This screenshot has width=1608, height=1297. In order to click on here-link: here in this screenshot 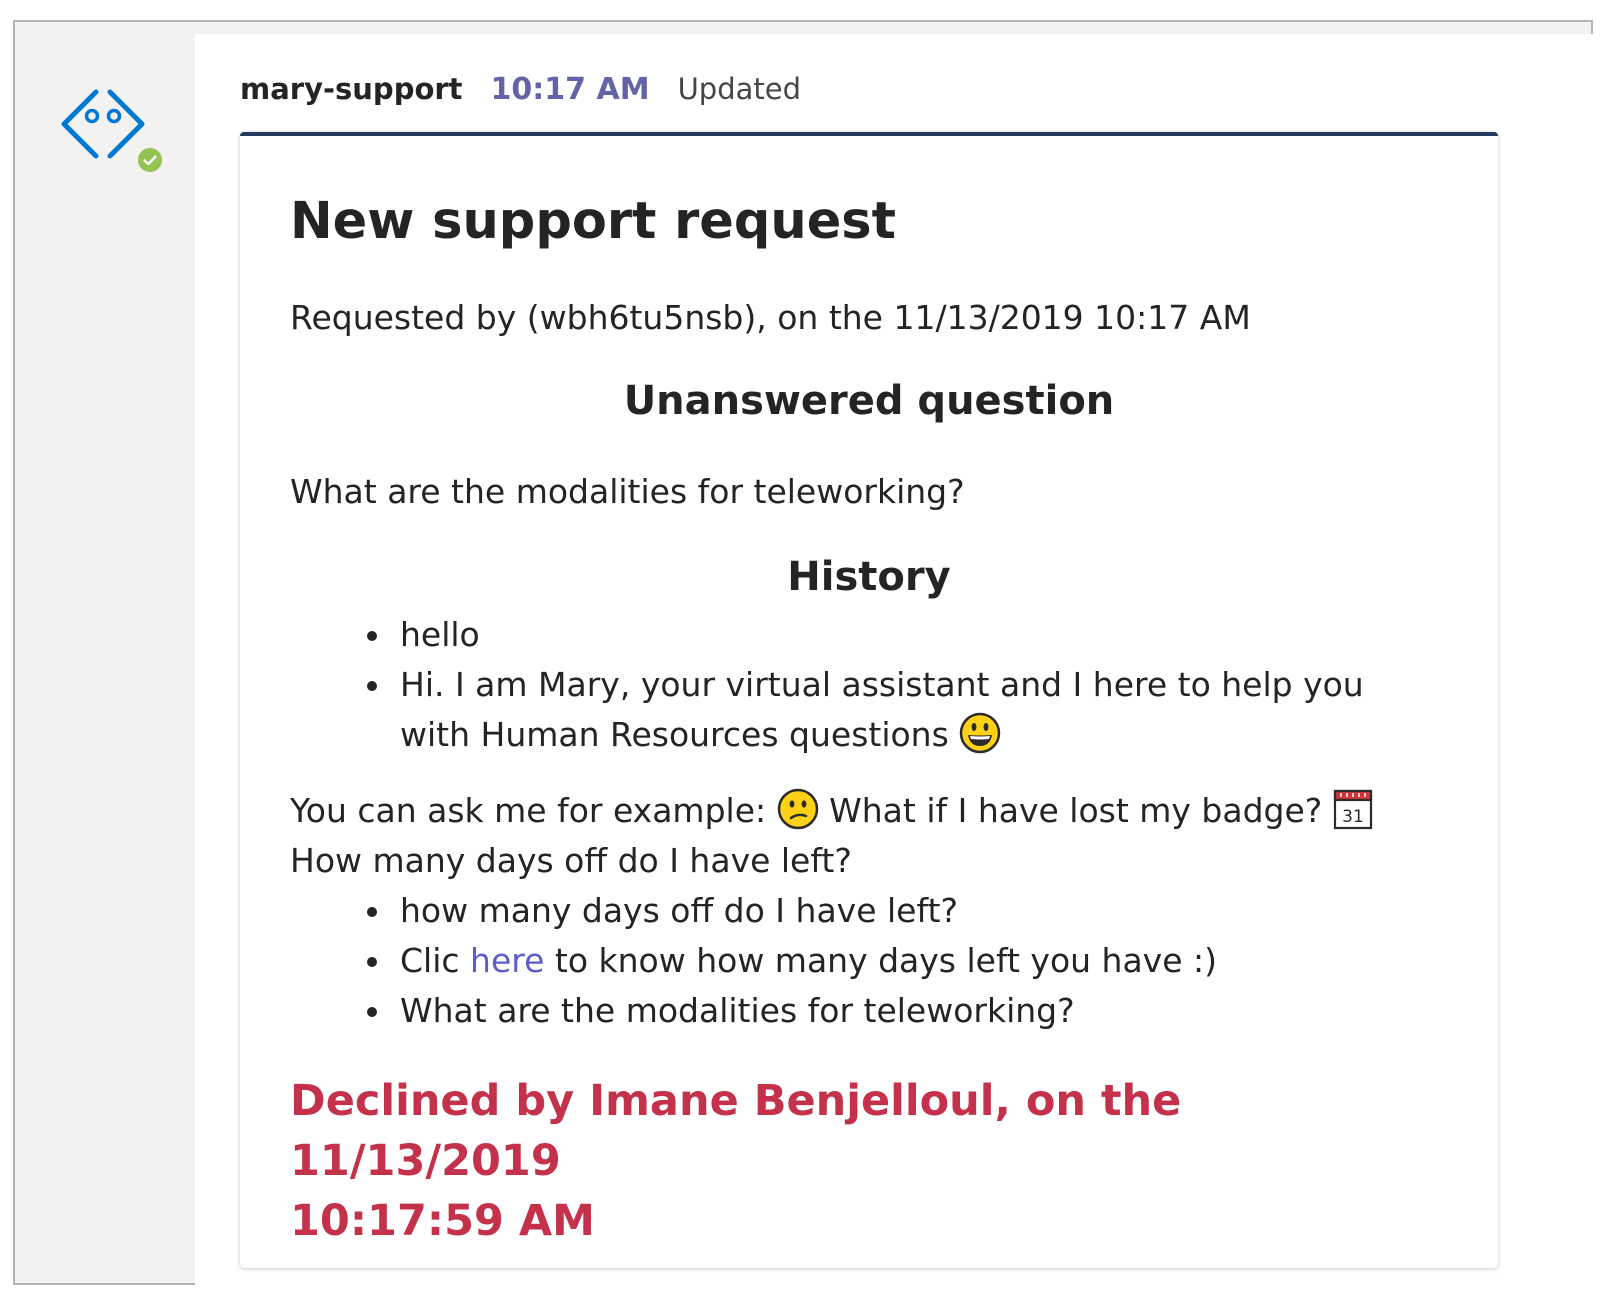, I will do `click(507, 960)`.